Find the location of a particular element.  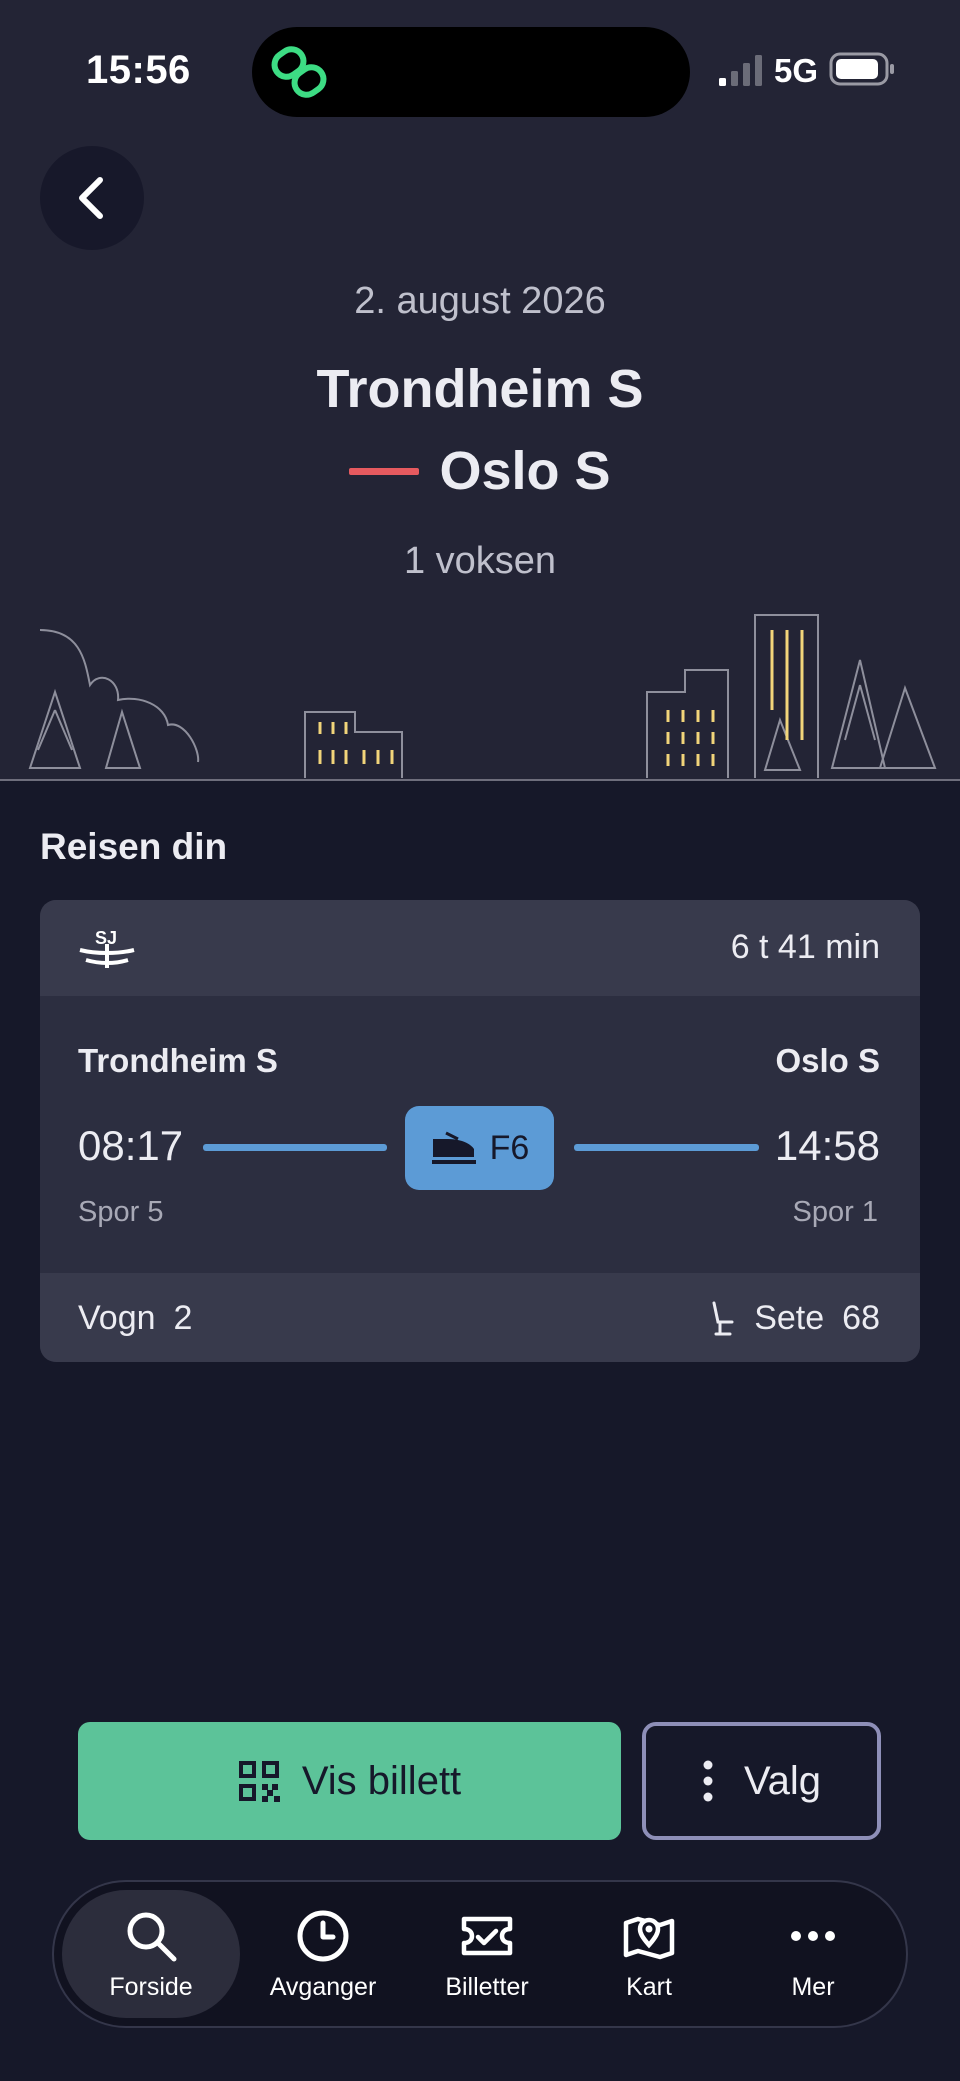

trip-card-footer: Vogn 2 Sete 68 is located at coordinates (480, 1317).